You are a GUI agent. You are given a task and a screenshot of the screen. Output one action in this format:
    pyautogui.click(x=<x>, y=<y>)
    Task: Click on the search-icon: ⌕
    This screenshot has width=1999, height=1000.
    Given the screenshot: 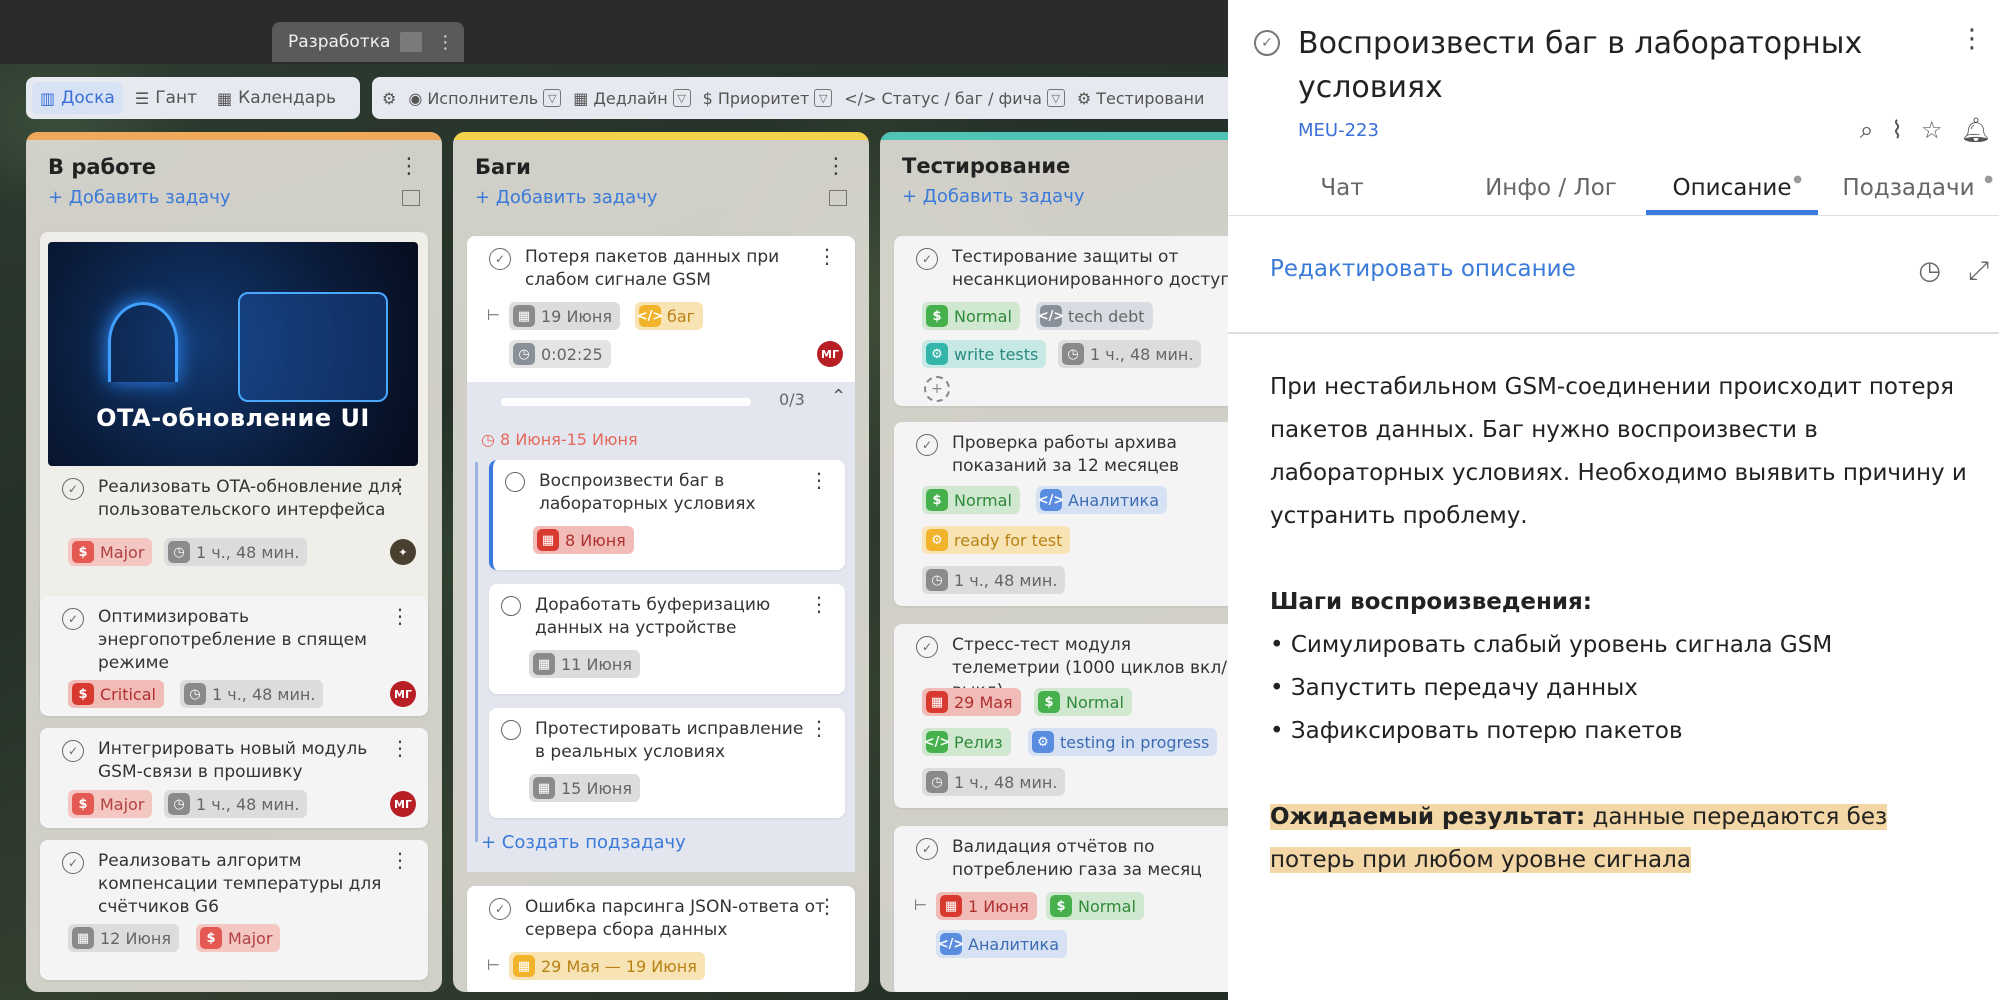 What is the action you would take?
    pyautogui.click(x=1866, y=130)
    